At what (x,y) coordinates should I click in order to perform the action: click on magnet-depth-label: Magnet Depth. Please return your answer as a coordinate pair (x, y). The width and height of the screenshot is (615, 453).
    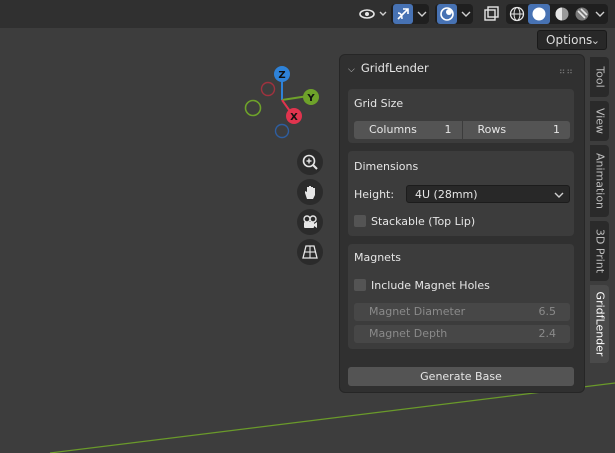
    Looking at the image, I should click on (408, 333).